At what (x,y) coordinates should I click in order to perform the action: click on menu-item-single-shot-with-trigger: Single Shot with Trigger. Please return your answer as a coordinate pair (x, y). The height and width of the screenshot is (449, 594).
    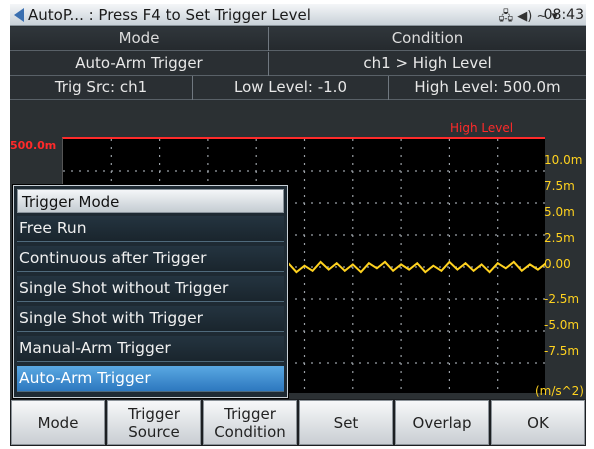
    Looking at the image, I should click on (150, 319).